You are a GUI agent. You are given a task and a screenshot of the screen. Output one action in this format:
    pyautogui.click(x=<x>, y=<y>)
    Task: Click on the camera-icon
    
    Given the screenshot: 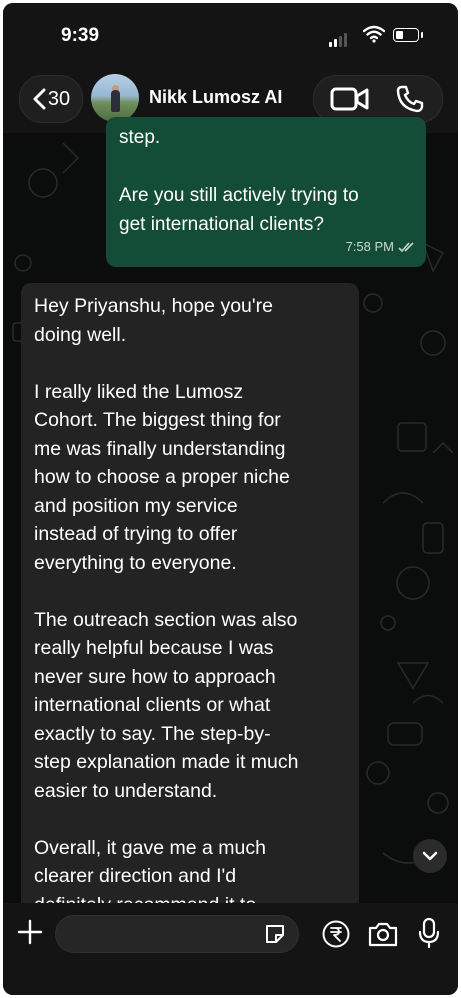 What is the action you would take?
    pyautogui.click(x=383, y=934)
    